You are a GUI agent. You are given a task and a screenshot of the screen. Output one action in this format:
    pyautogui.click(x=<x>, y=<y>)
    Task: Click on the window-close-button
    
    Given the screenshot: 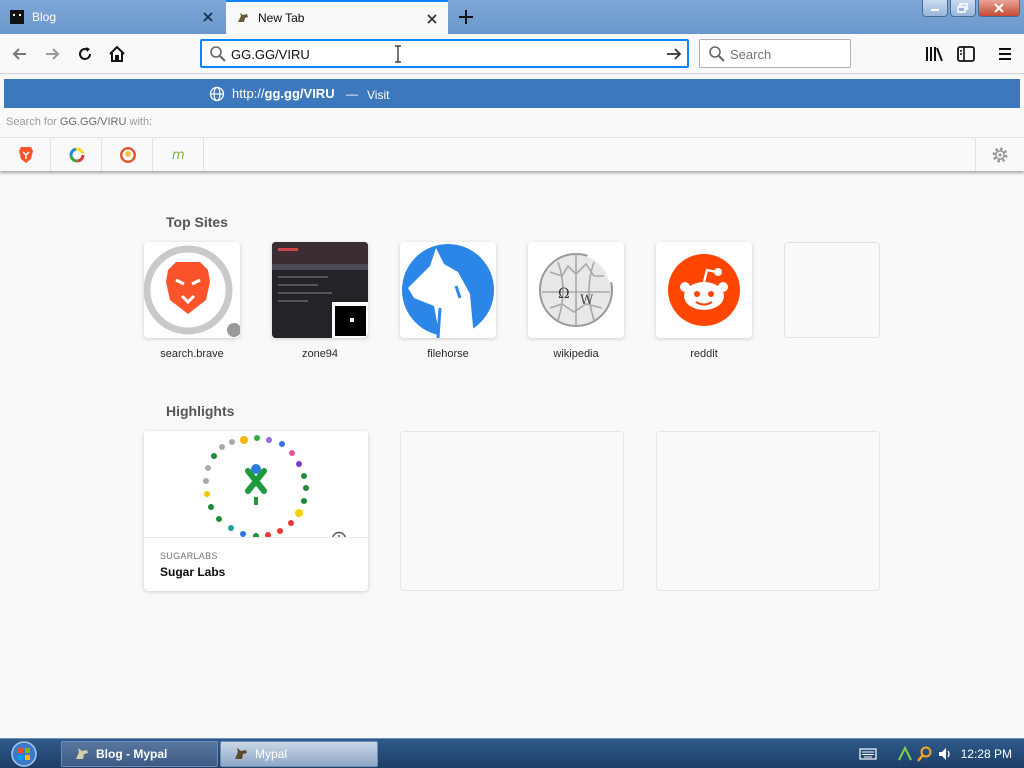 What is the action you would take?
    pyautogui.click(x=999, y=8)
    